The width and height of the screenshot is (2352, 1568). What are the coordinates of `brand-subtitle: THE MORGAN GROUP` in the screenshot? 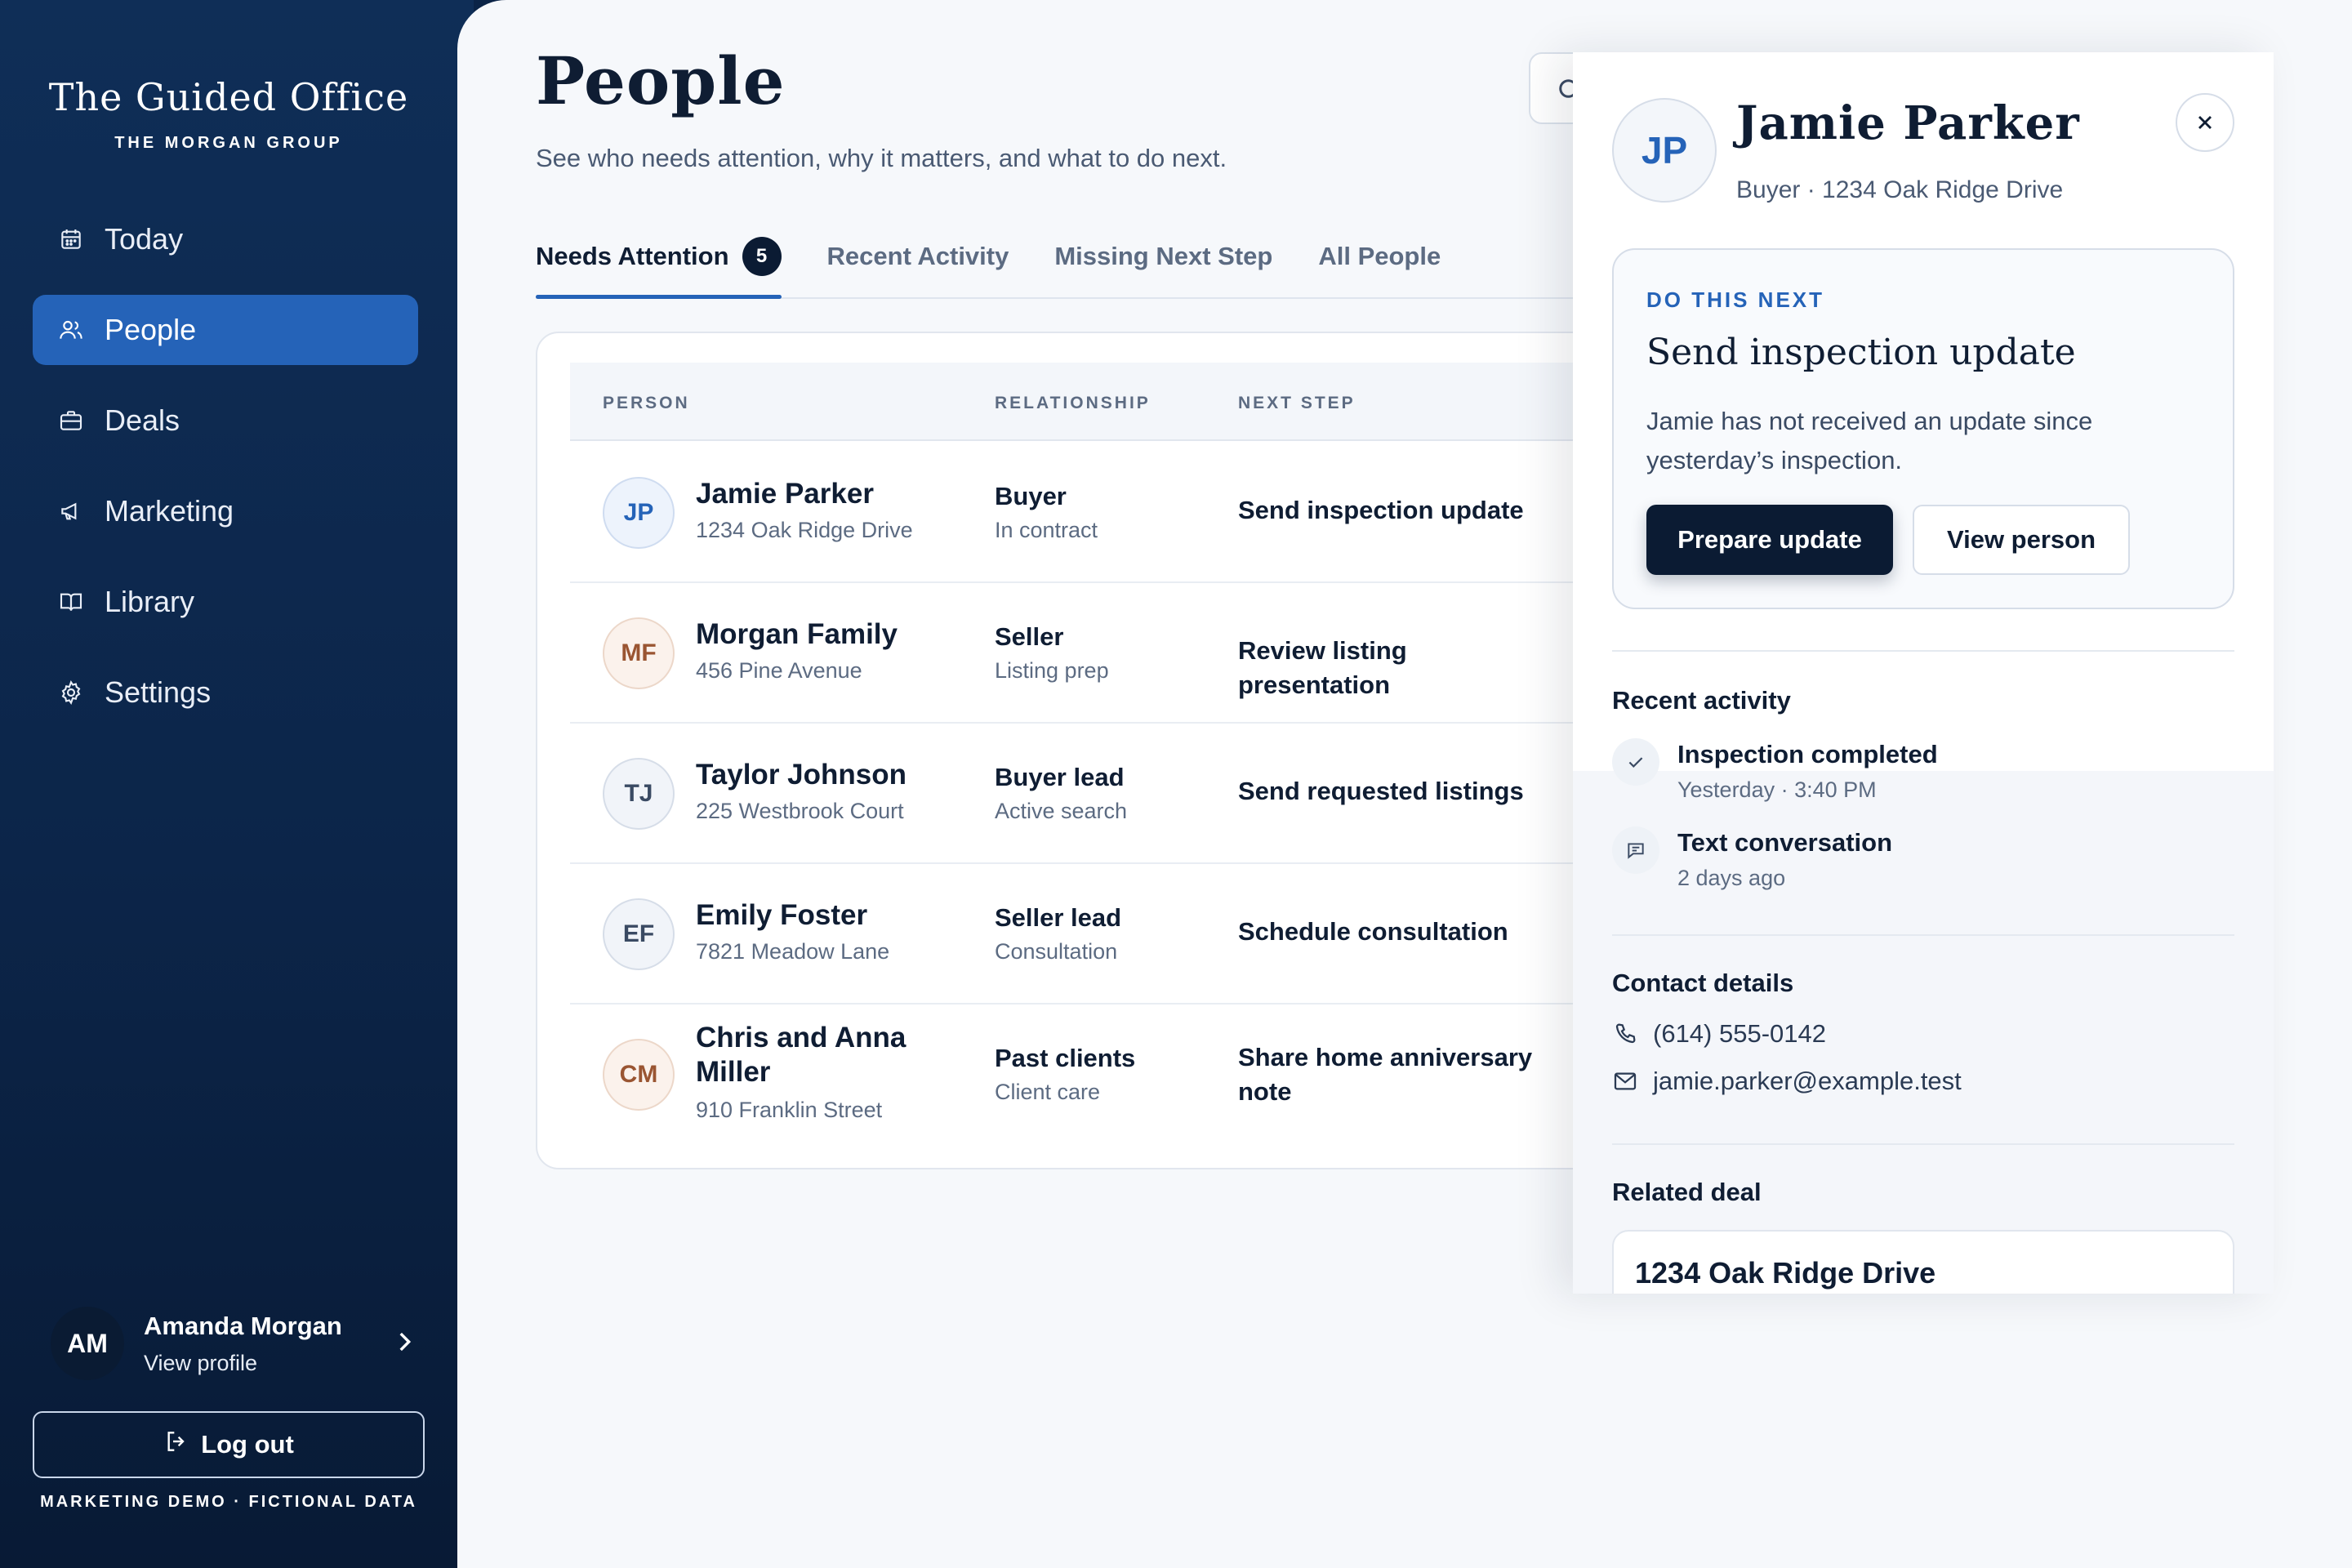 It's located at (228, 143).